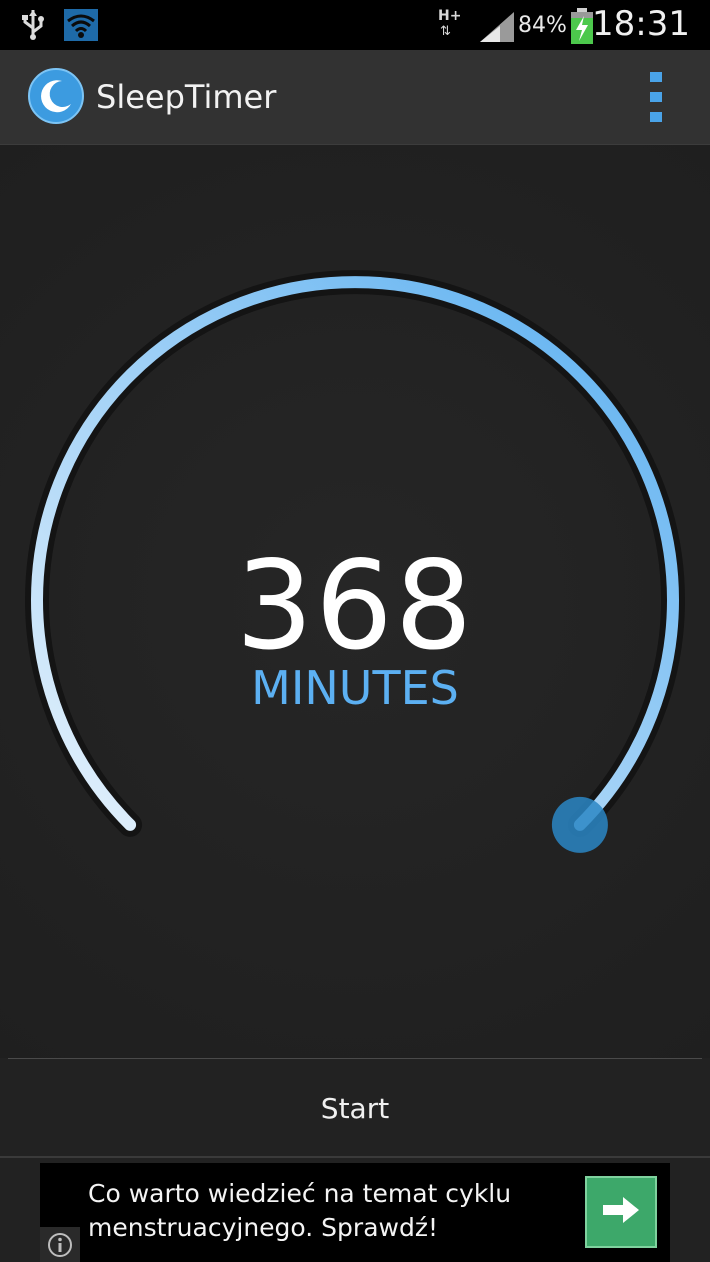 The width and height of the screenshot is (710, 1262). Describe the element at coordinates (445, 31) in the screenshot. I see `data-activity-icon: ⇅` at that location.